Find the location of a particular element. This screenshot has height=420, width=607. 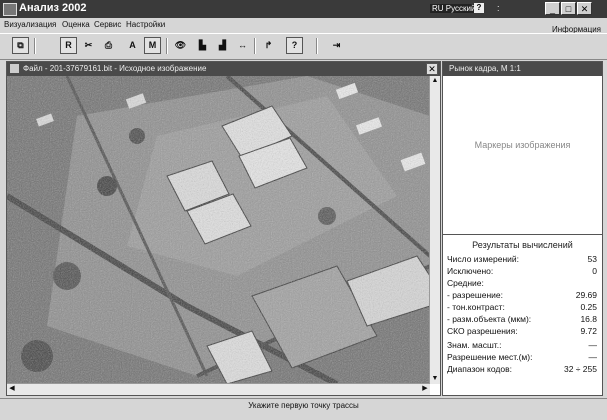

scroll-left-icon: ◀ is located at coordinates (12, 389).